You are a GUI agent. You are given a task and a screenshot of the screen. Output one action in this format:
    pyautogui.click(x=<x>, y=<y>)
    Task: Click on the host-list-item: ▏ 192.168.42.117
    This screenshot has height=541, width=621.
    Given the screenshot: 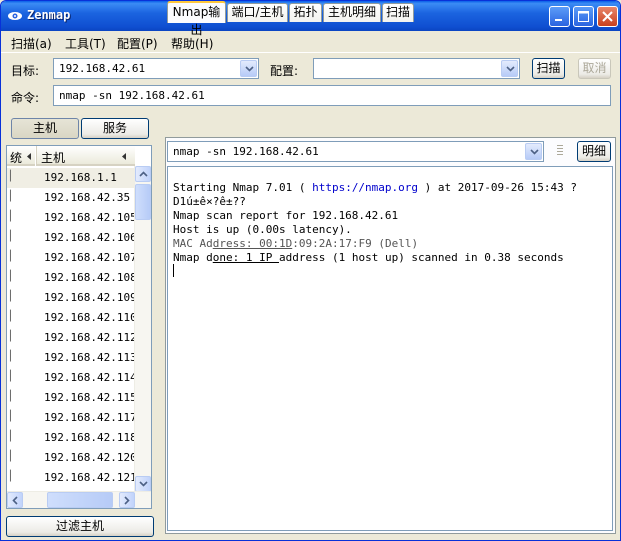 What is the action you would take?
    pyautogui.click(x=72, y=418)
    